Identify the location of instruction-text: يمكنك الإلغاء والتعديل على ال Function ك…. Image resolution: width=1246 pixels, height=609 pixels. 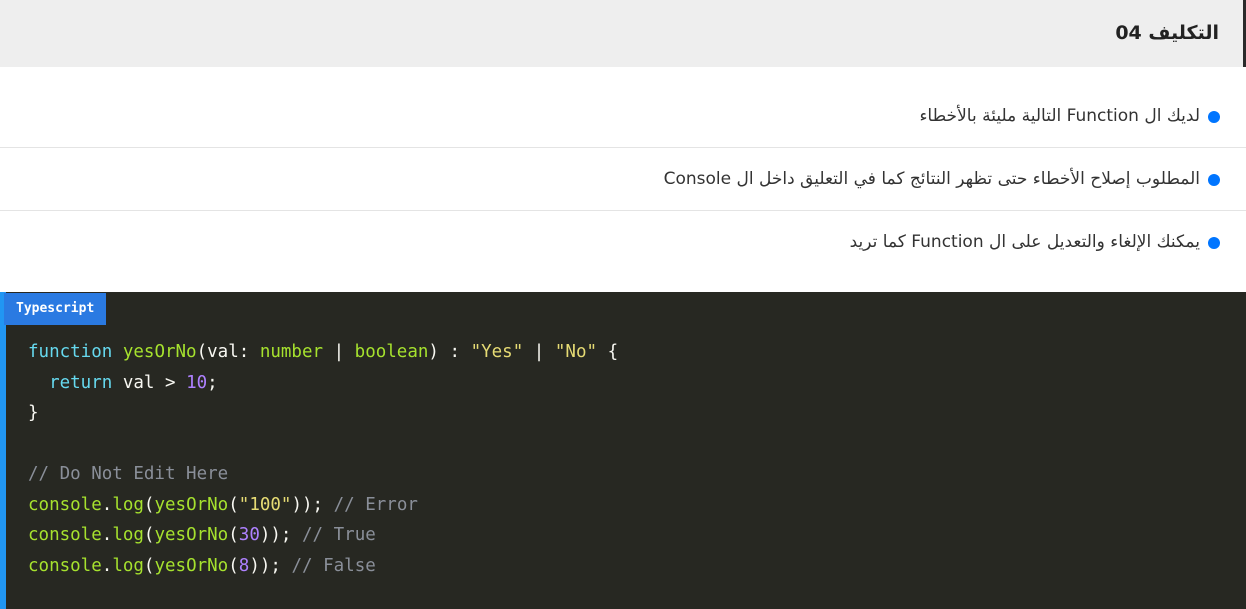
(1024, 242).